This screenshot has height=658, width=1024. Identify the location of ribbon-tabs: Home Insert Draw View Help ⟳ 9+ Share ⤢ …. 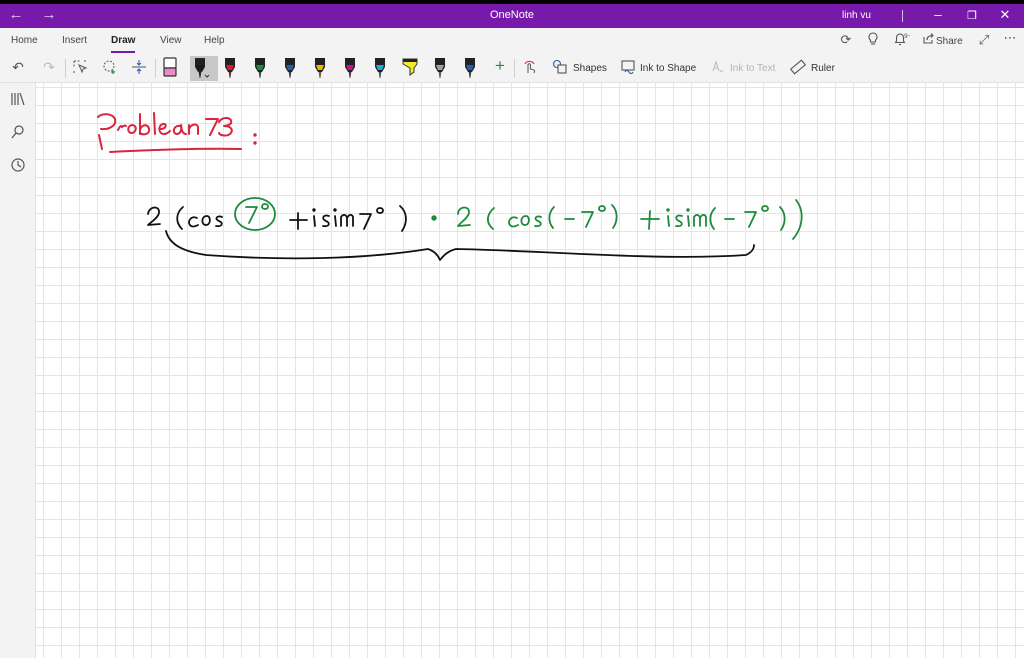
(512, 41).